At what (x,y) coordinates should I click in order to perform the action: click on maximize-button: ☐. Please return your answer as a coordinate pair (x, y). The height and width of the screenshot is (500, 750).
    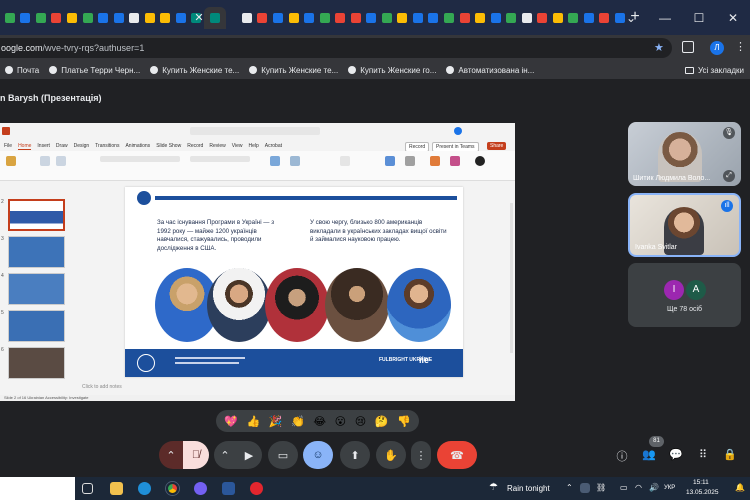
    Looking at the image, I should click on (699, 18).